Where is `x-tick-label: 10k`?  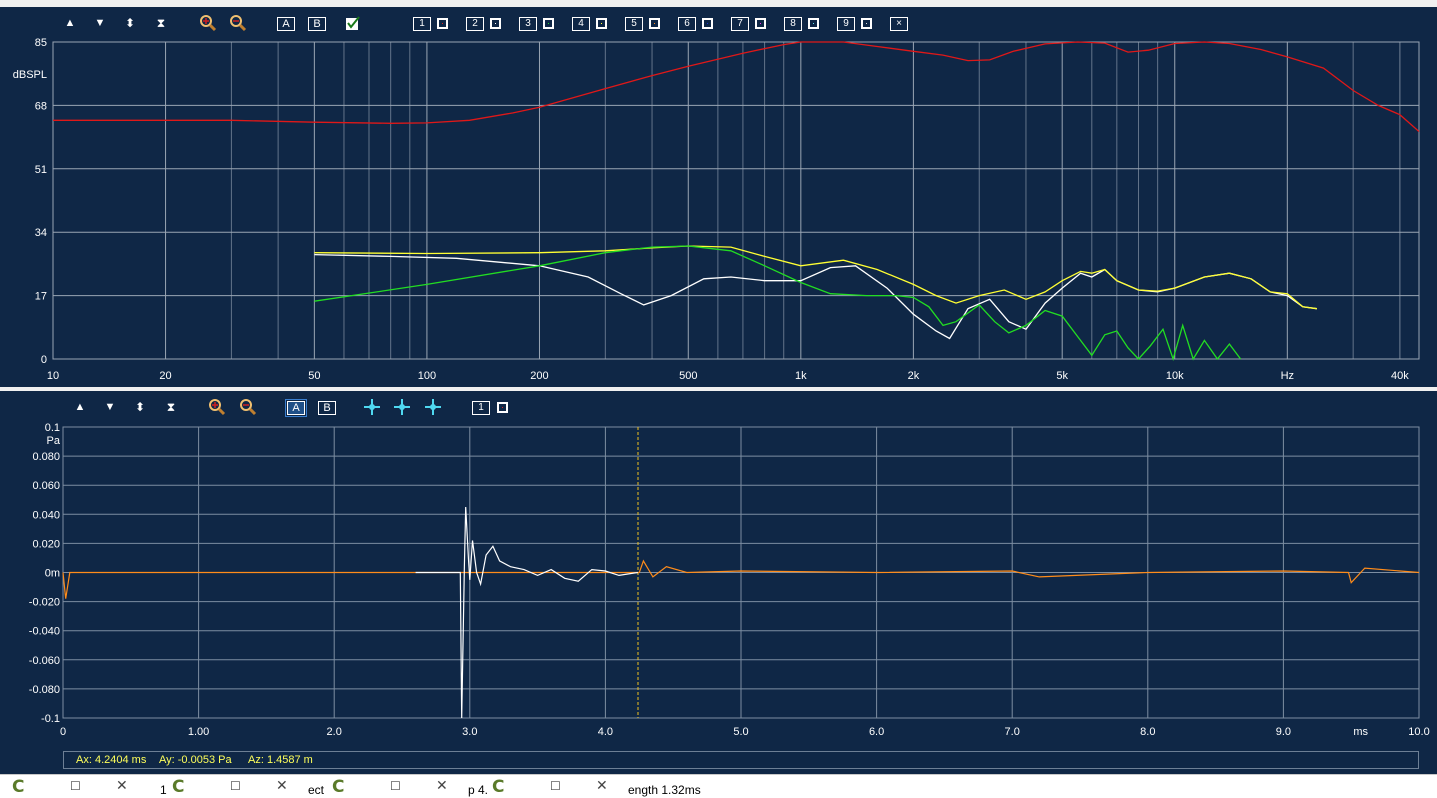 x-tick-label: 10k is located at coordinates (1175, 376).